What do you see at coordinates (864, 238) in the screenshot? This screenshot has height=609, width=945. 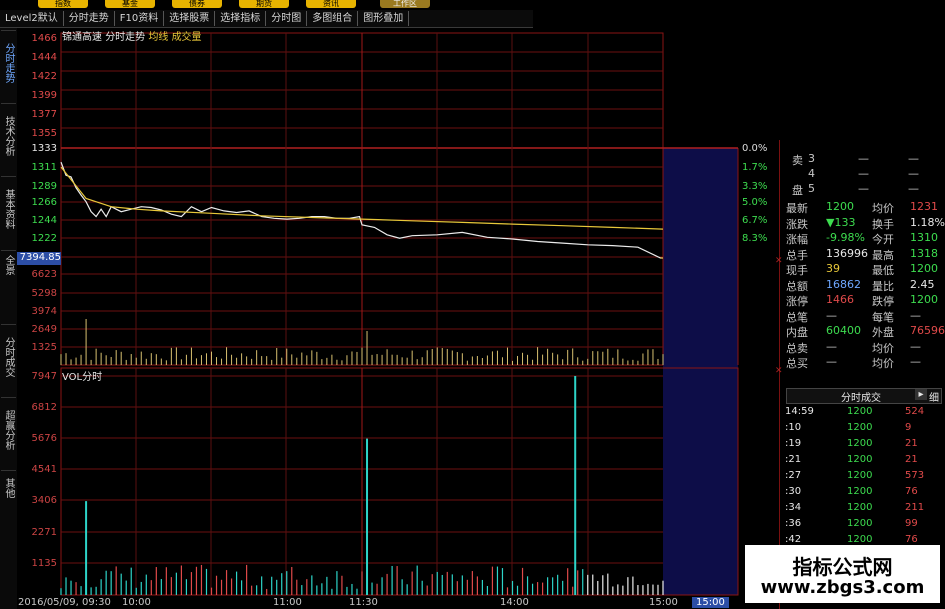 I see `quote-stat-row: 涨幅 -9.98% 今开 1310` at bounding box center [864, 238].